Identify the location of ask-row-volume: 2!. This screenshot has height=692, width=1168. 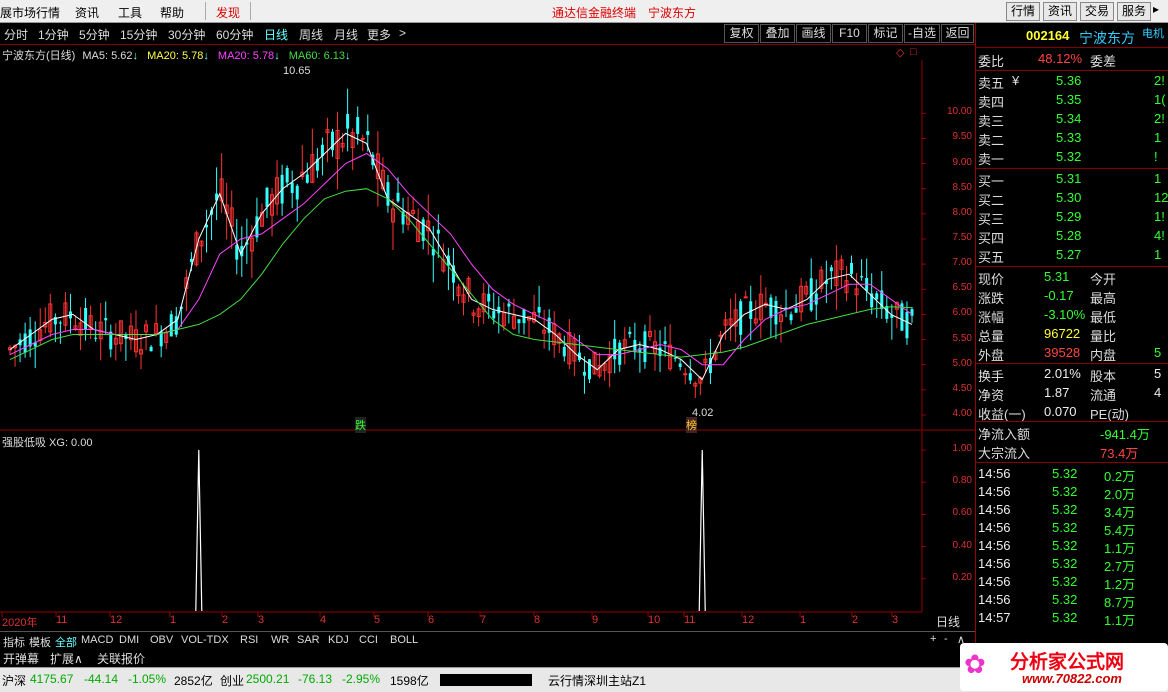
(1159, 80).